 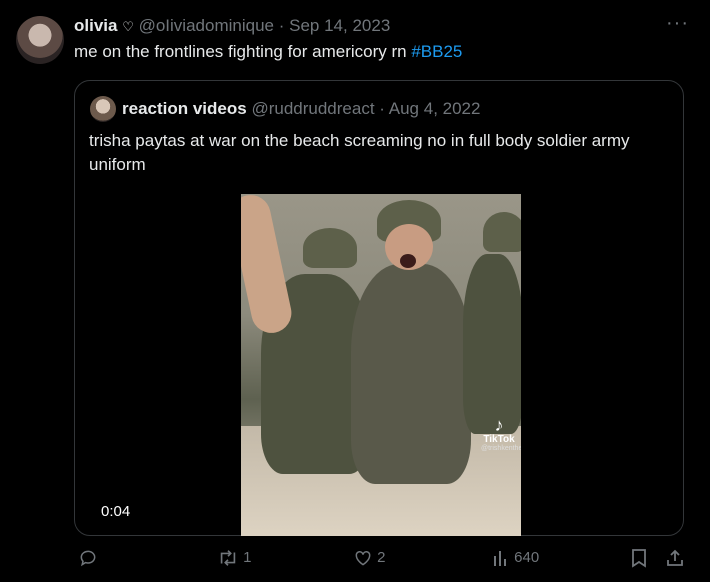 What do you see at coordinates (434, 108) in the screenshot?
I see `quote-date: Aug 4, 2022` at bounding box center [434, 108].